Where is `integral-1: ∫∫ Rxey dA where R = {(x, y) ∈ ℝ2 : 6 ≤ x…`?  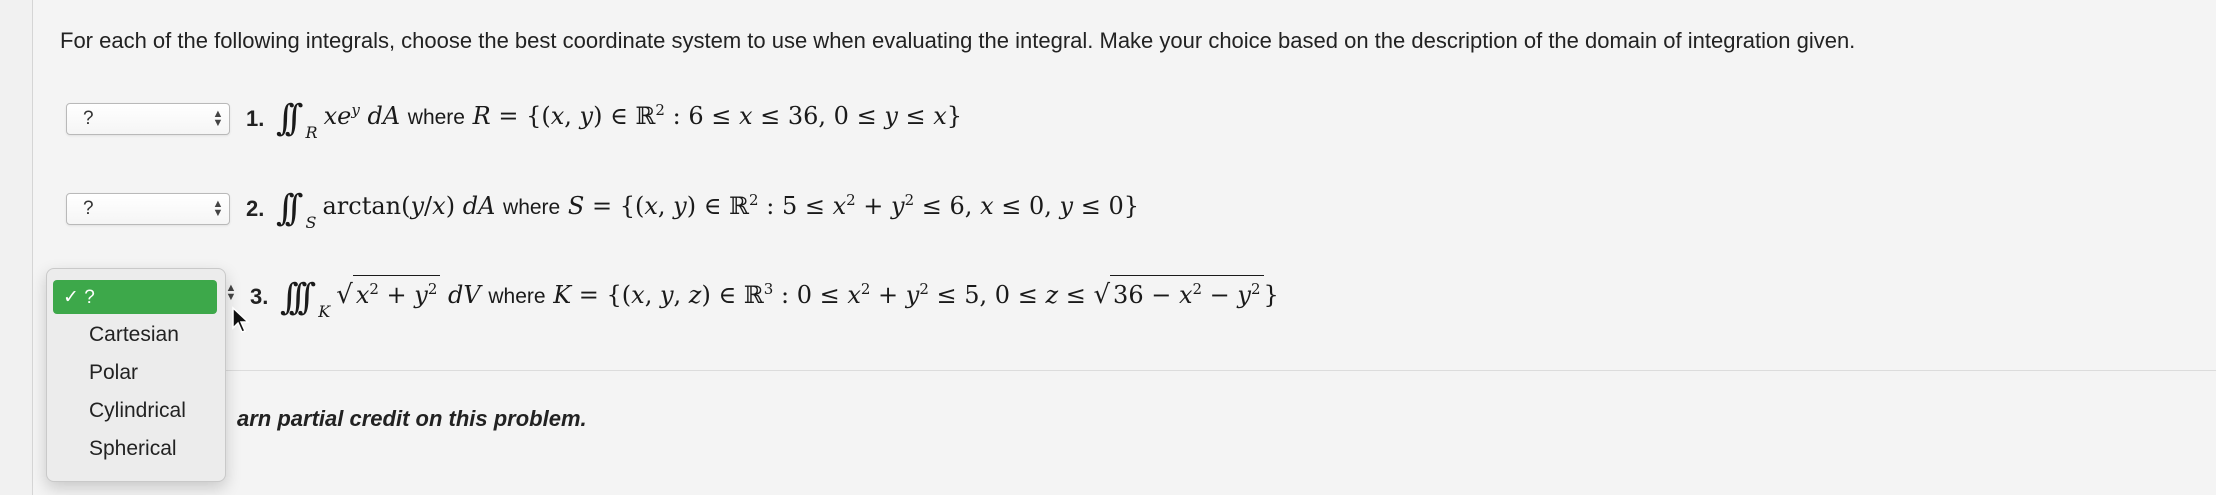
integral-1: ∫∫ Rxey dA where R = {(x, y) ∈ ℝ2 : 6 ≤ x… is located at coordinates (619, 120).